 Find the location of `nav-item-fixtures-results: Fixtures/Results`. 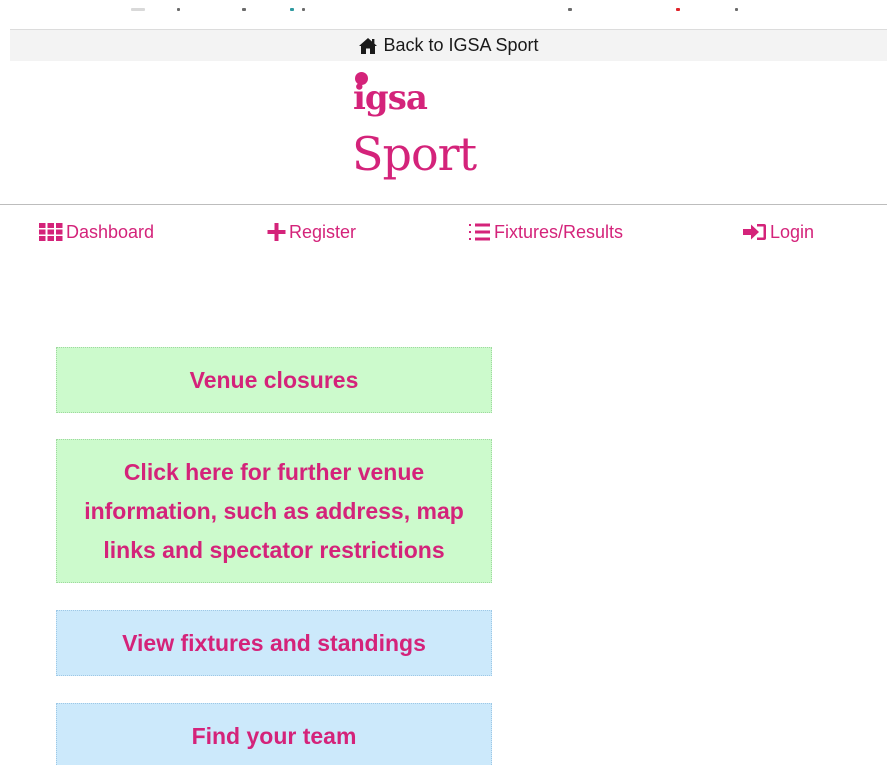

nav-item-fixtures-results: Fixtures/Results is located at coordinates (546, 232).